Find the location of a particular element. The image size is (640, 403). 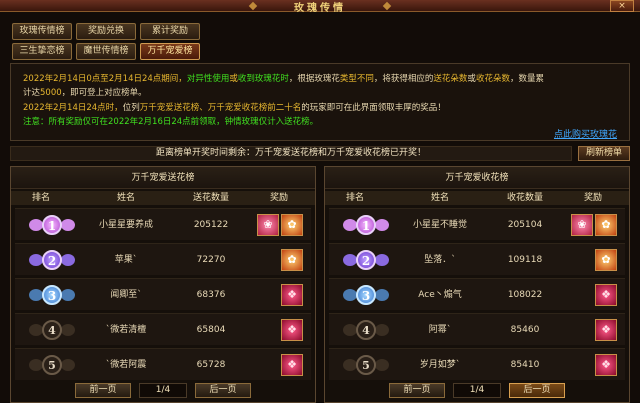

table-row: 4 `微若清檀 65804 ❖ is located at coordinates (163, 329).